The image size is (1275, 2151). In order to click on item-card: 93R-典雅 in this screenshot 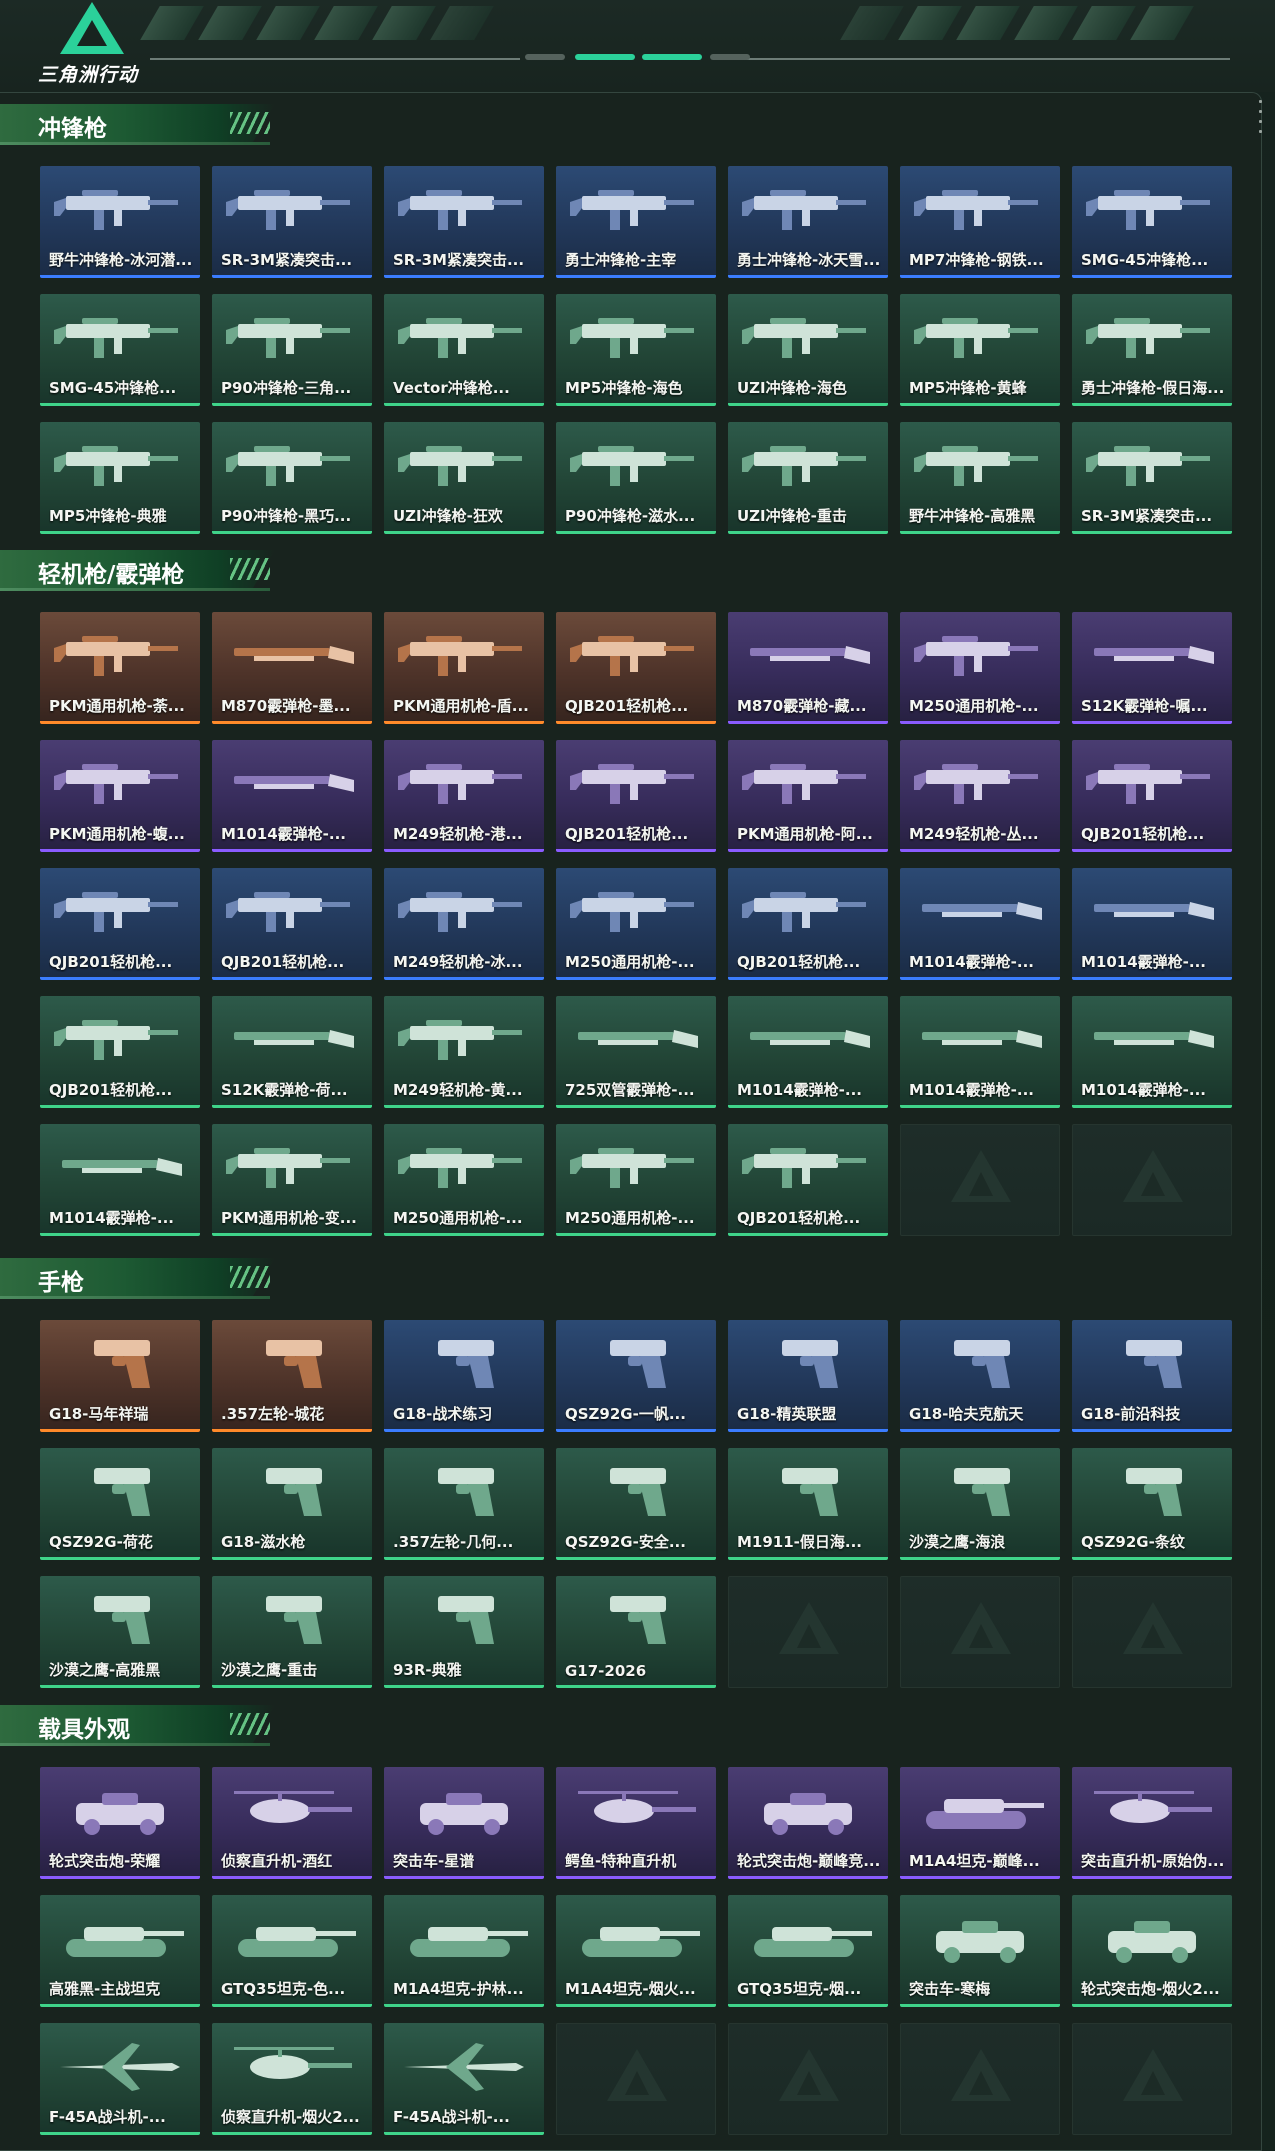, I will do `click(464, 1632)`.